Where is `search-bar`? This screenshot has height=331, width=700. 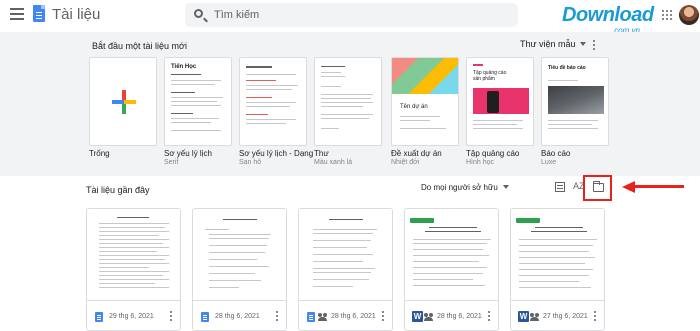 search-bar is located at coordinates (351, 15).